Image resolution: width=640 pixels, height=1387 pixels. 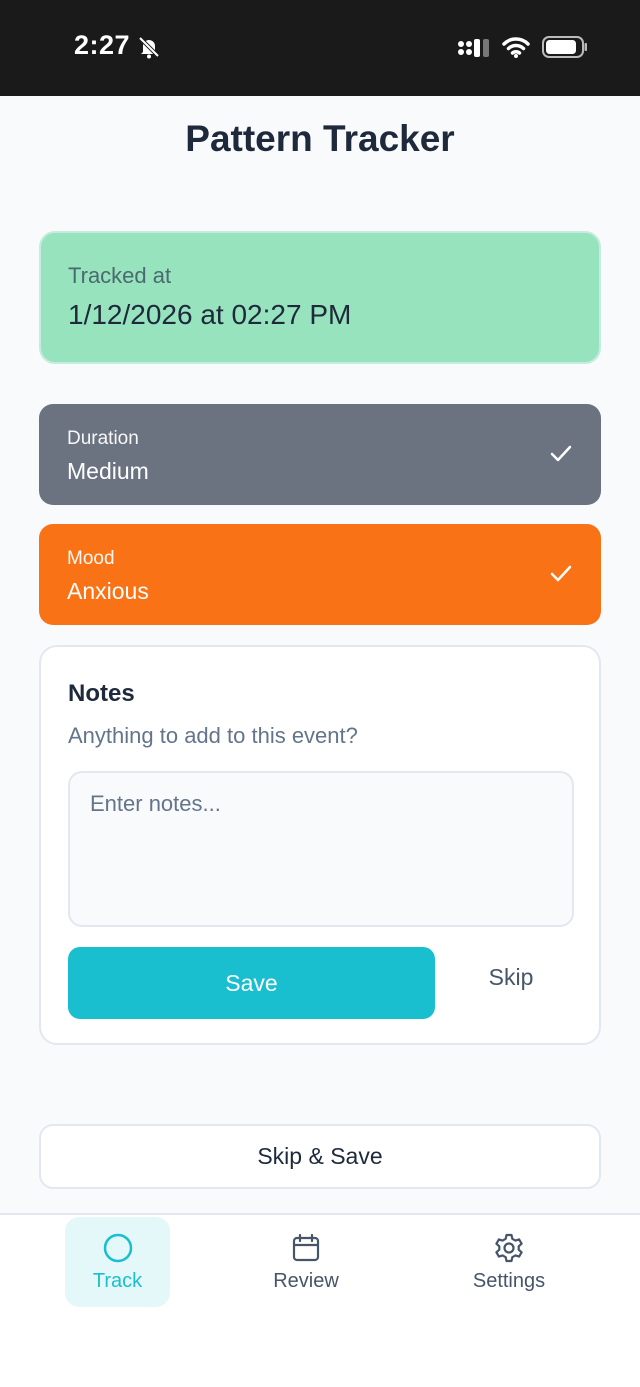 I want to click on duration-label: Duration, so click(x=103, y=438).